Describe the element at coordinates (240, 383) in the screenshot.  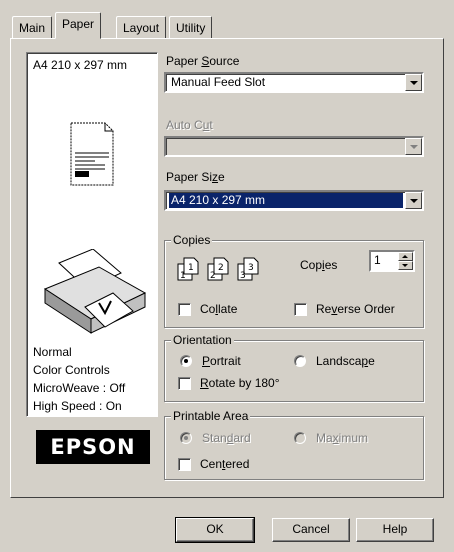
I see `rotate-180-label: Rotate by 180°` at that location.